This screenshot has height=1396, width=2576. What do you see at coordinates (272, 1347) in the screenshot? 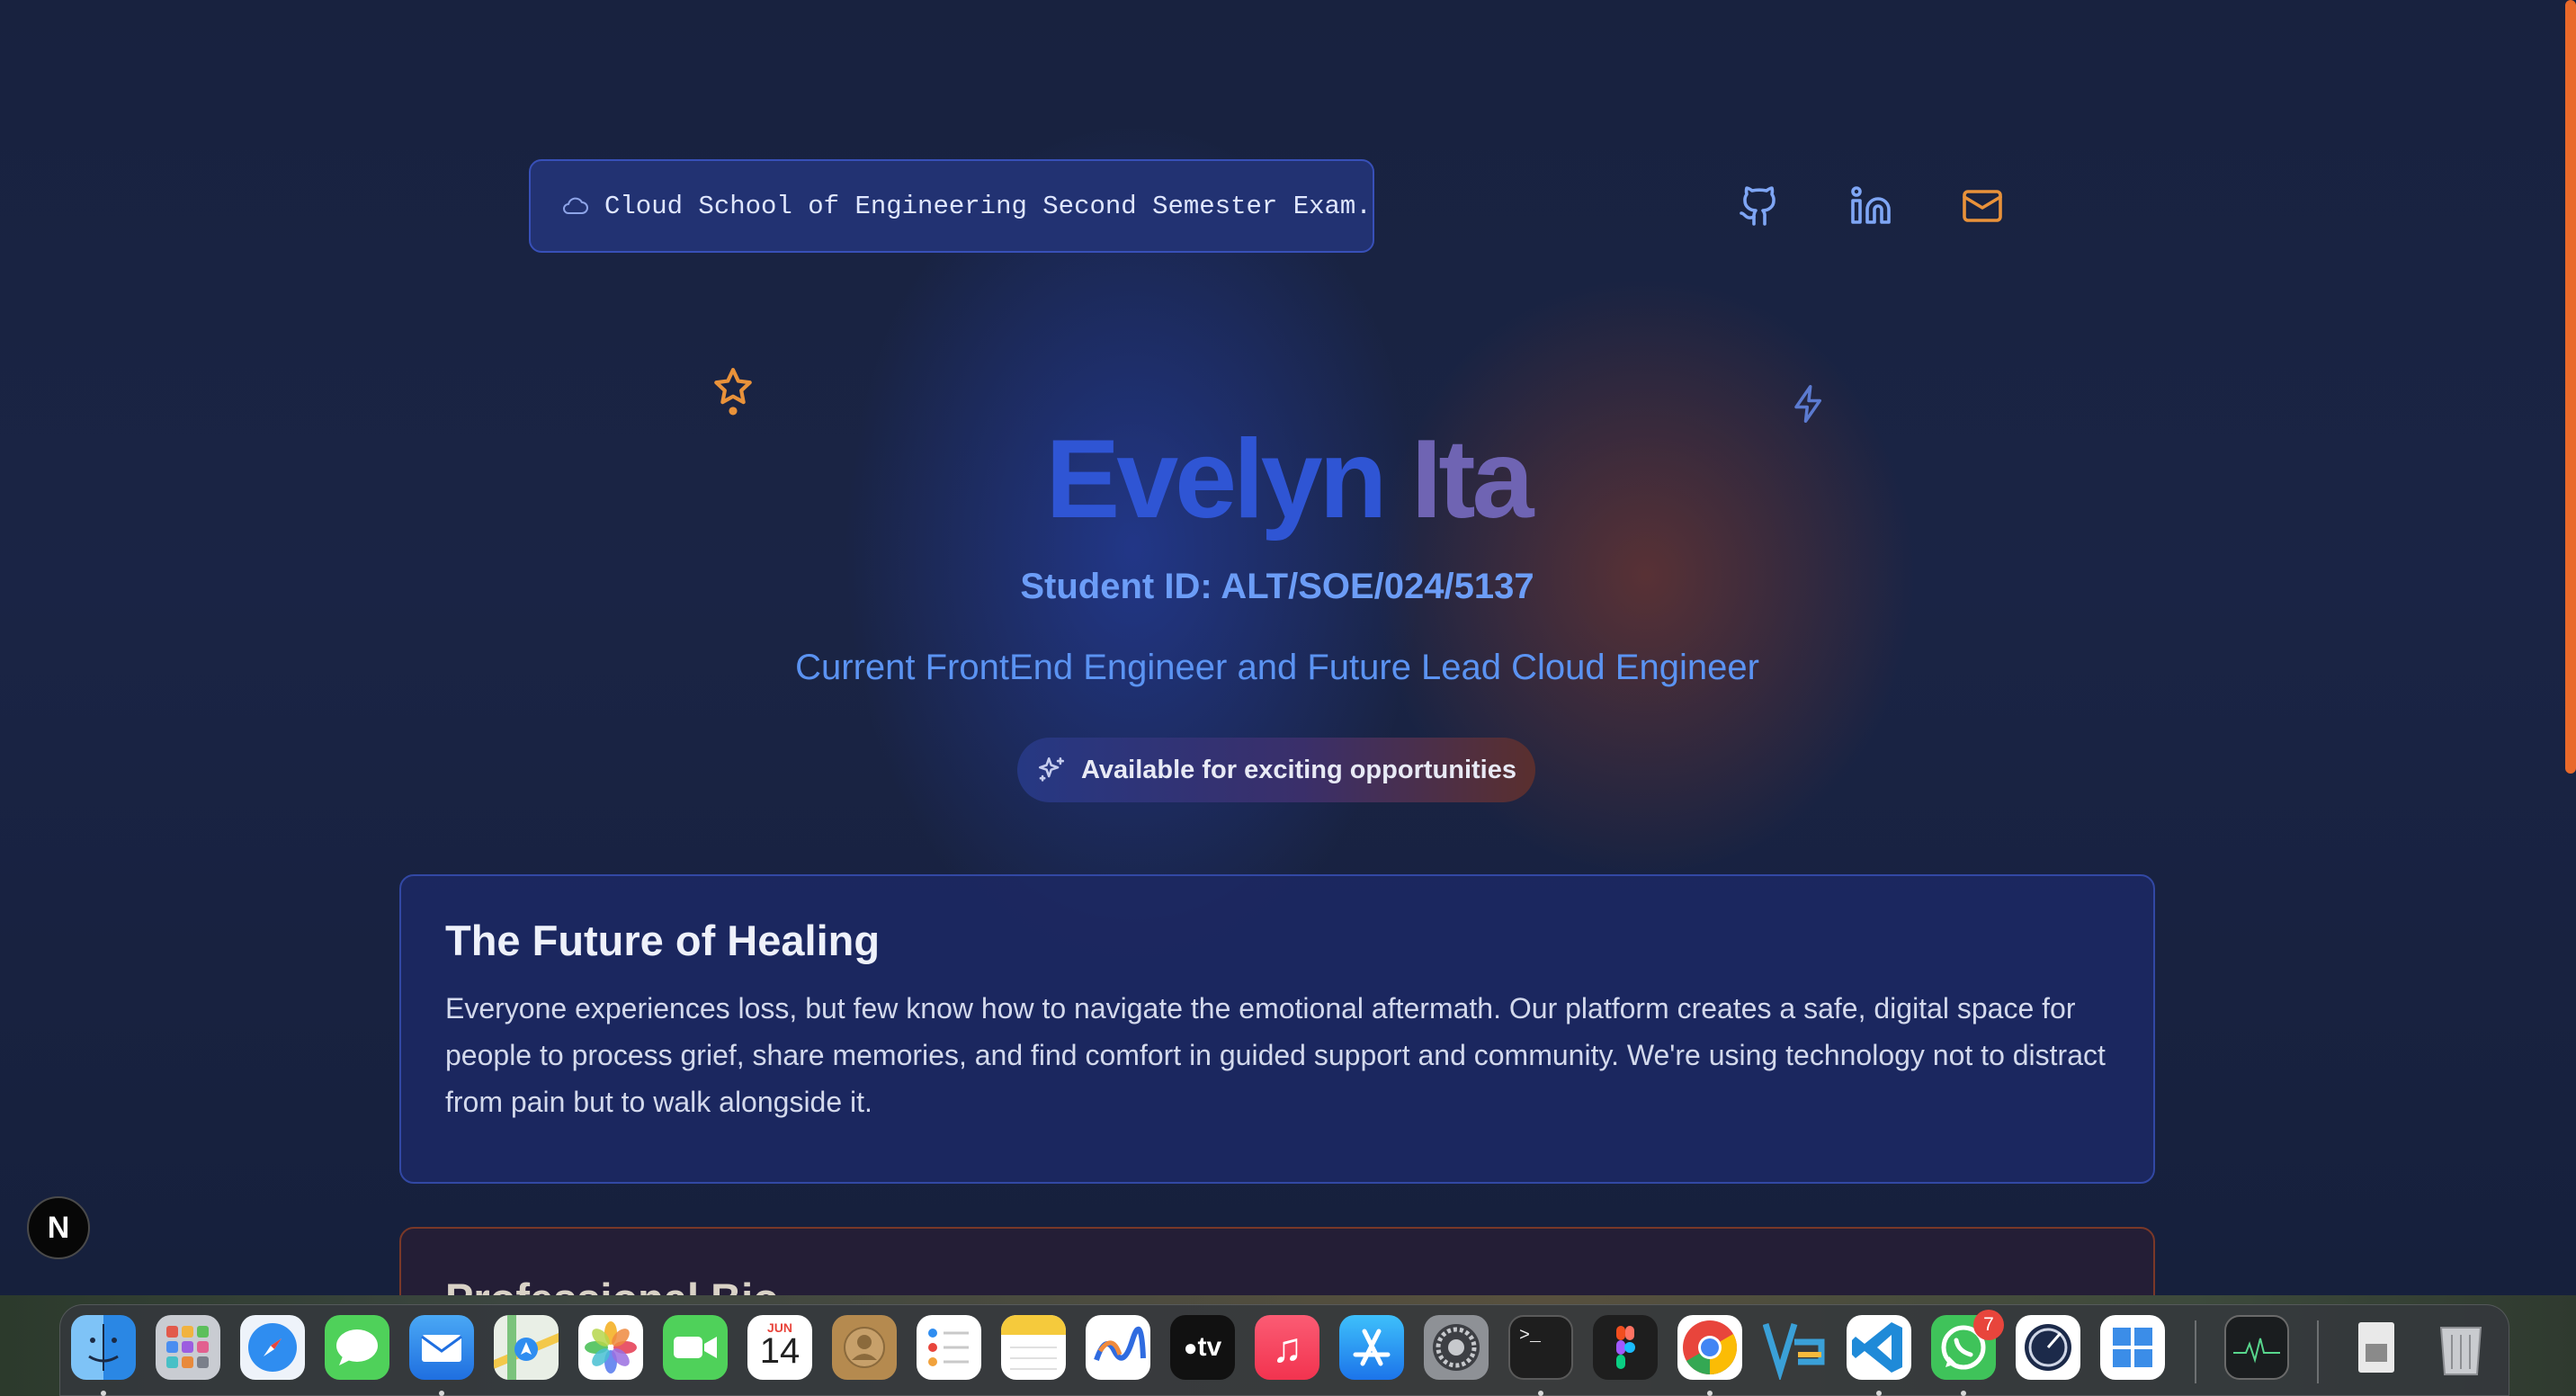
I see `safari-icon` at bounding box center [272, 1347].